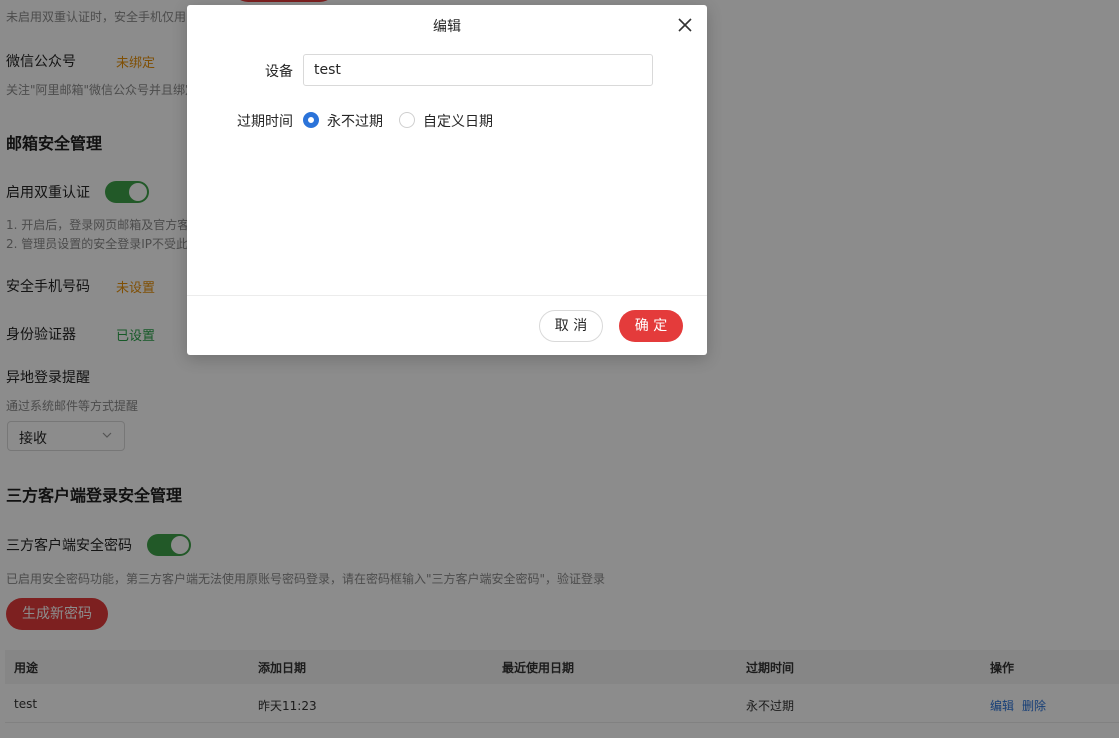 Image resolution: width=1119 pixels, height=738 pixels. Describe the element at coordinates (265, 122) in the screenshot. I see `expiry-label: 过期时间` at that location.